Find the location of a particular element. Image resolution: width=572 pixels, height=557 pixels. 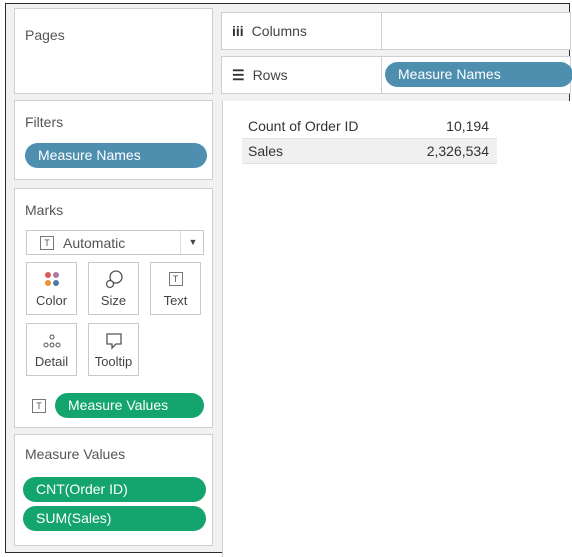

measure-pill-cnt-order-id: CNT(Order ID) is located at coordinates (114, 489).